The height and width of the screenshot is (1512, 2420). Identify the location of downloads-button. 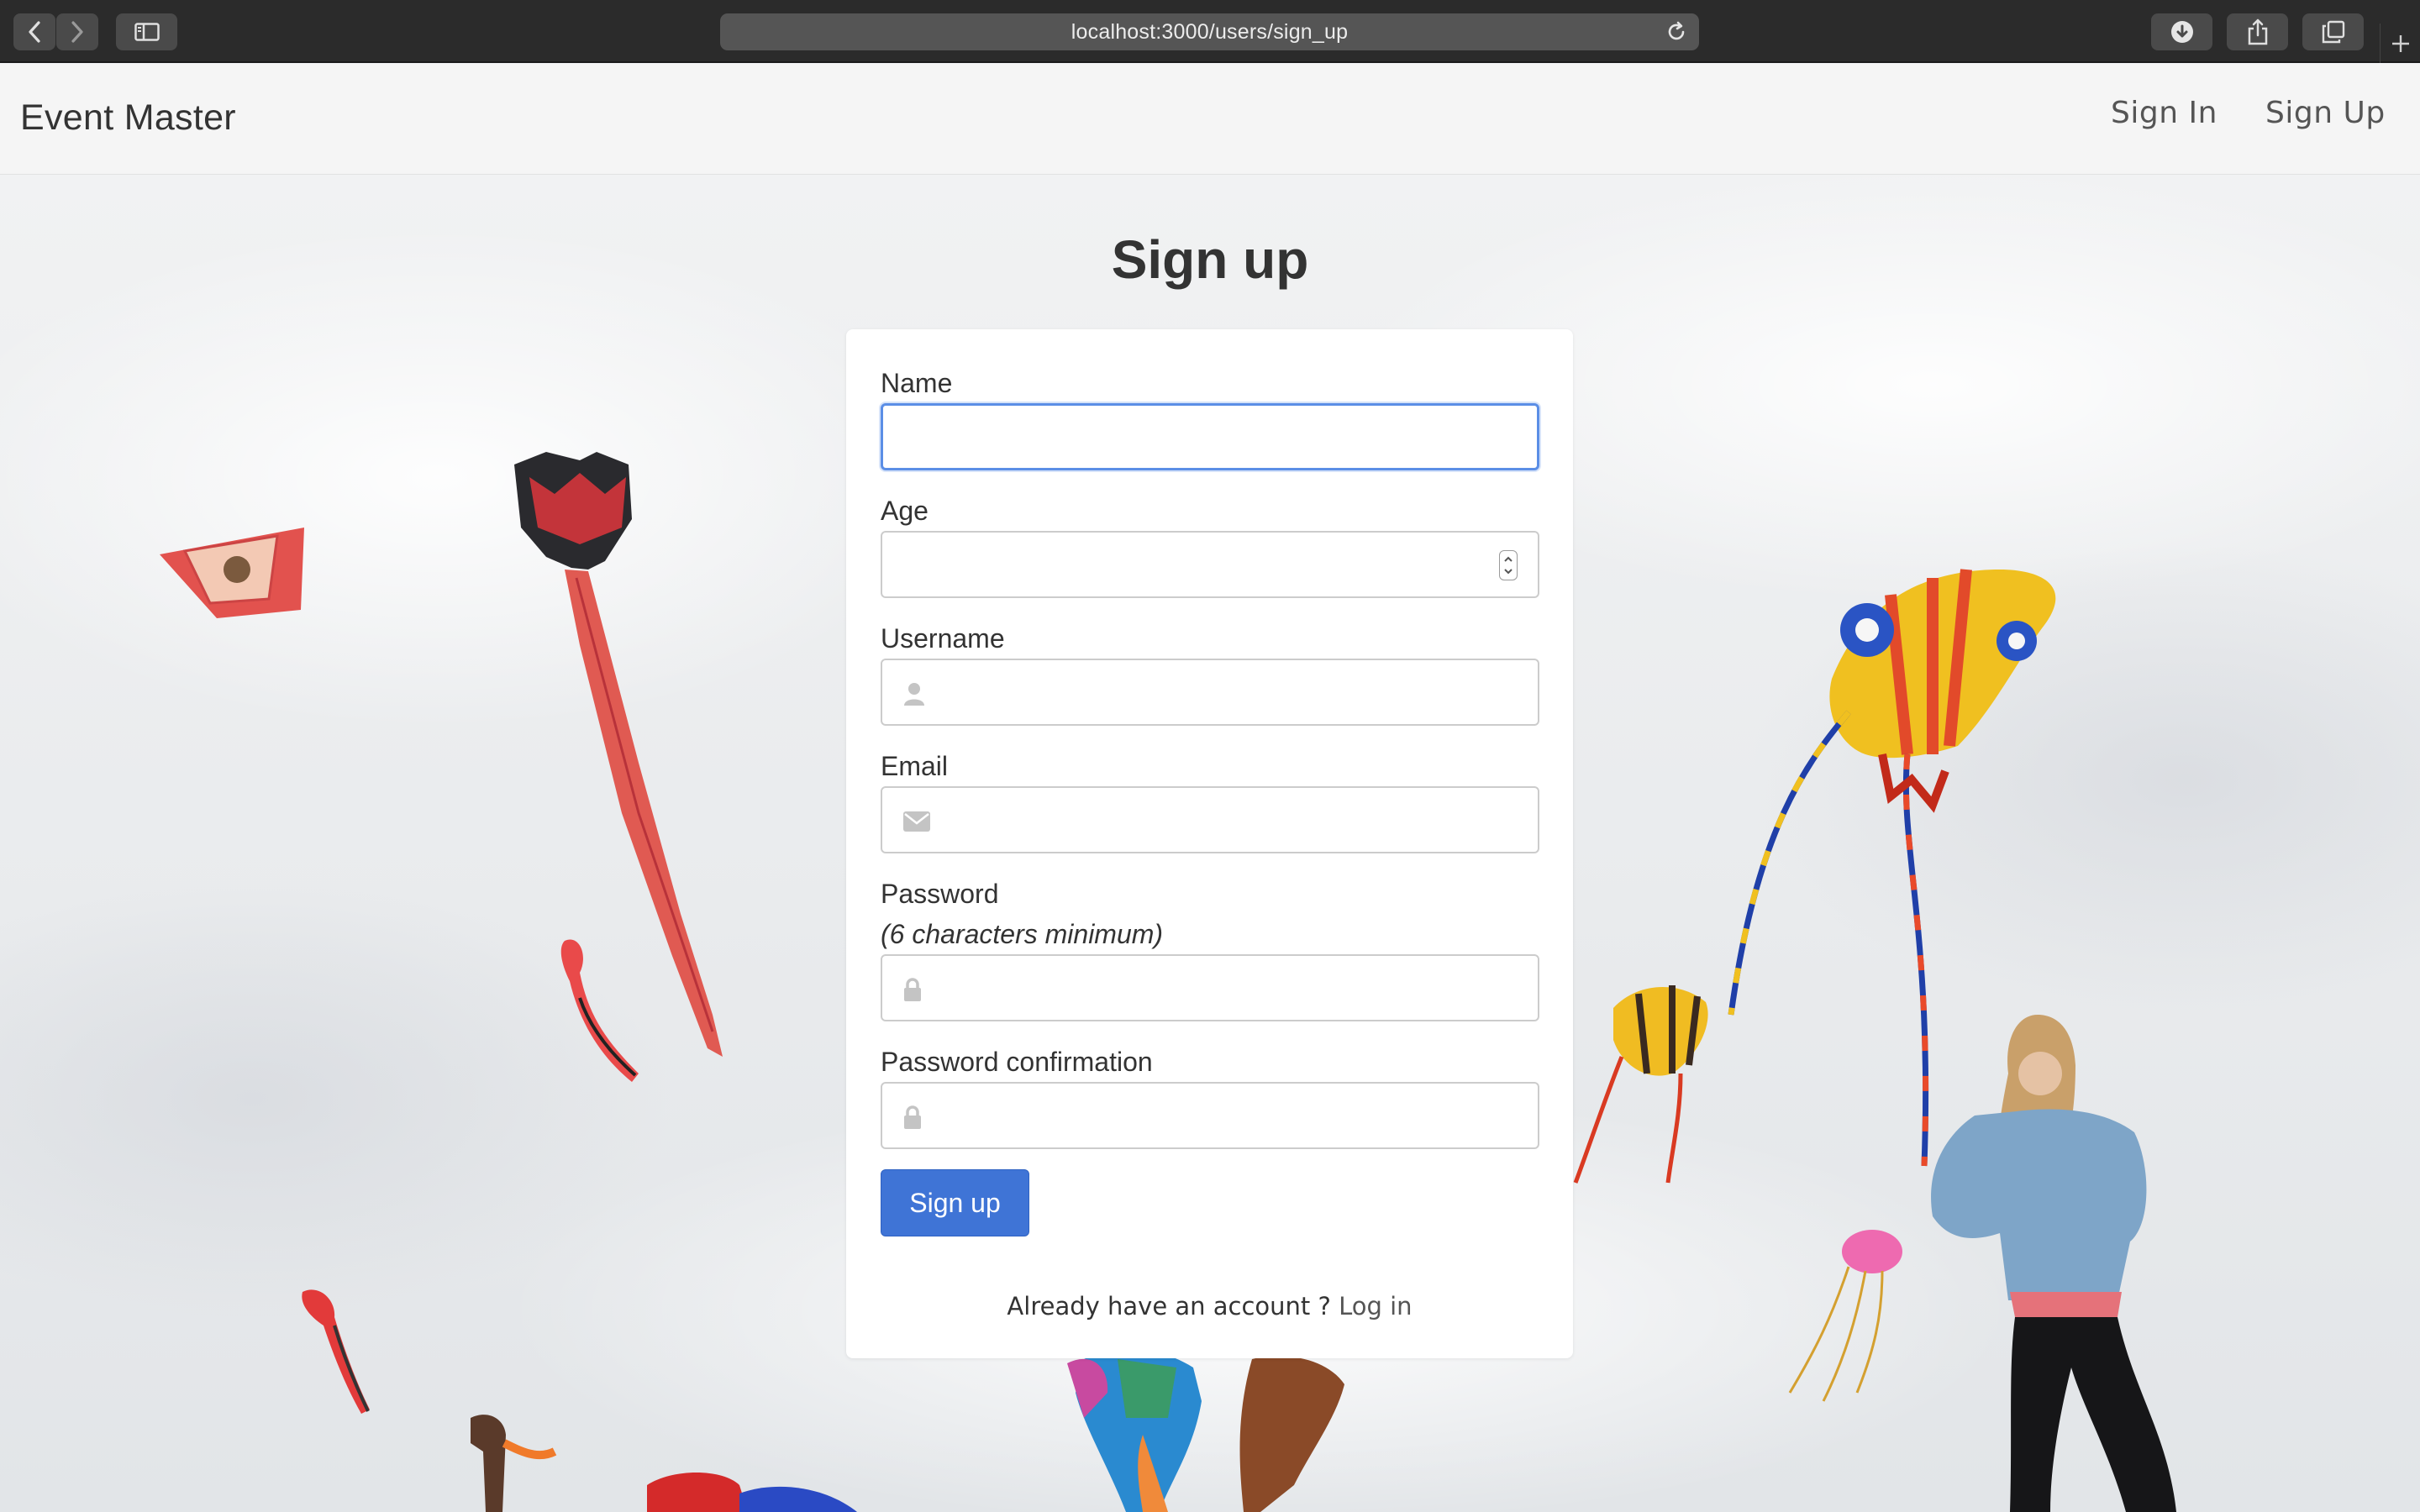
(2181, 31).